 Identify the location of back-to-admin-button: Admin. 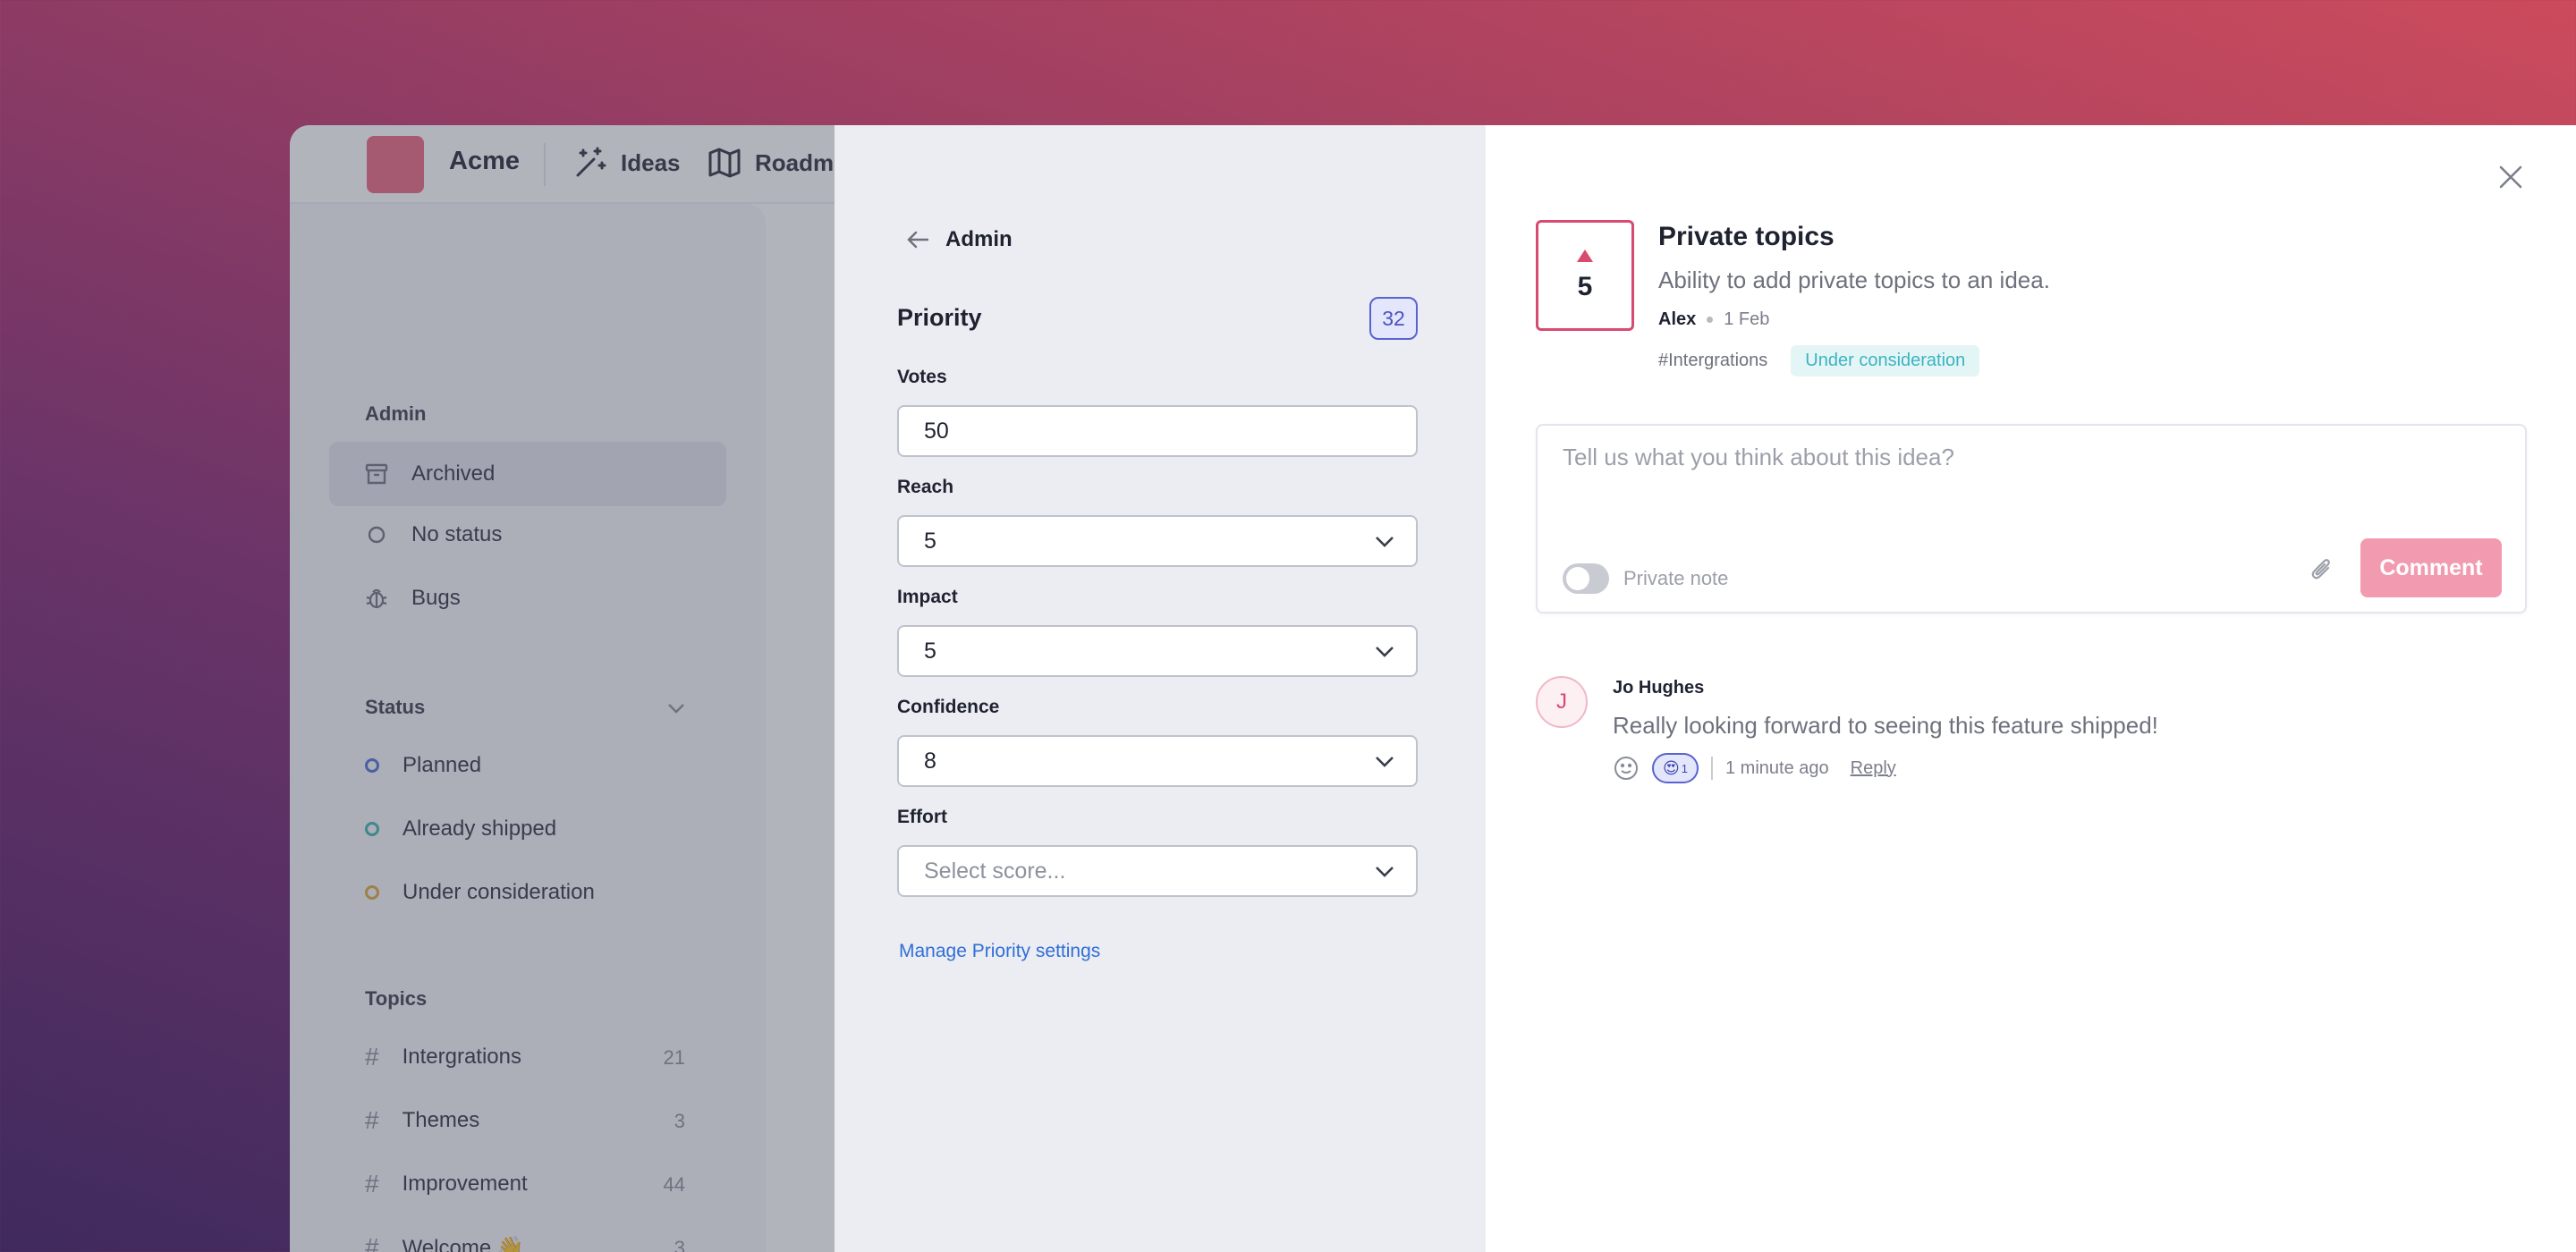
(959, 240).